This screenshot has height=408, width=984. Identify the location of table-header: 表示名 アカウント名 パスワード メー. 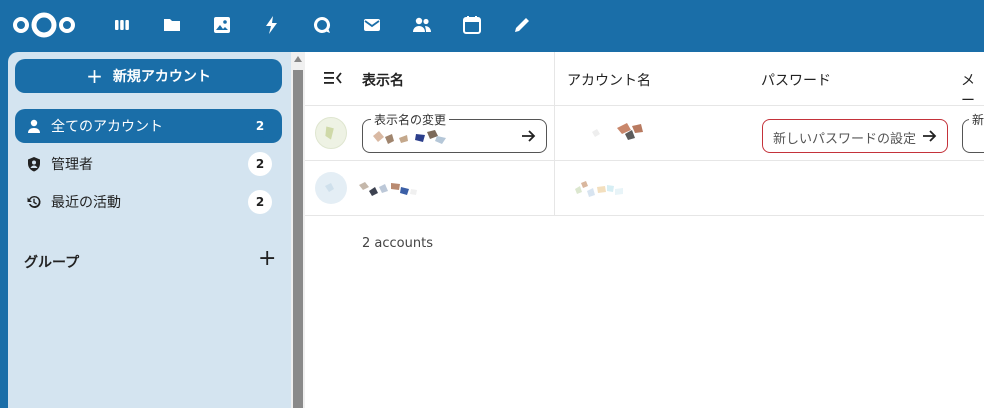
(644, 80).